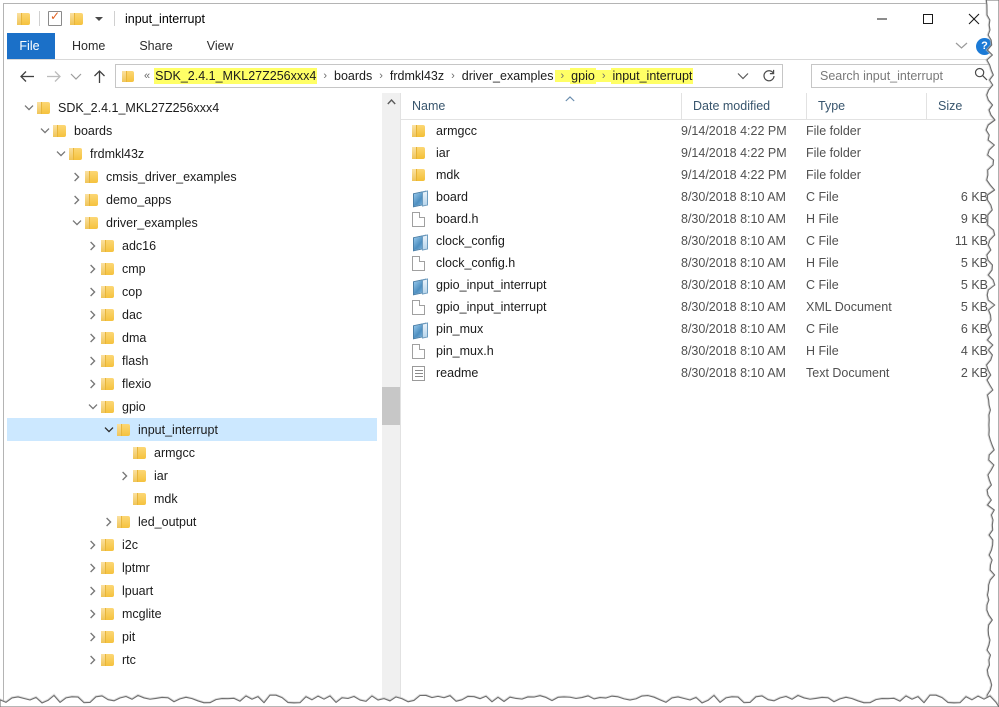  What do you see at coordinates (541, 175) in the screenshot?
I see `file-name-cell: mdk` at bounding box center [541, 175].